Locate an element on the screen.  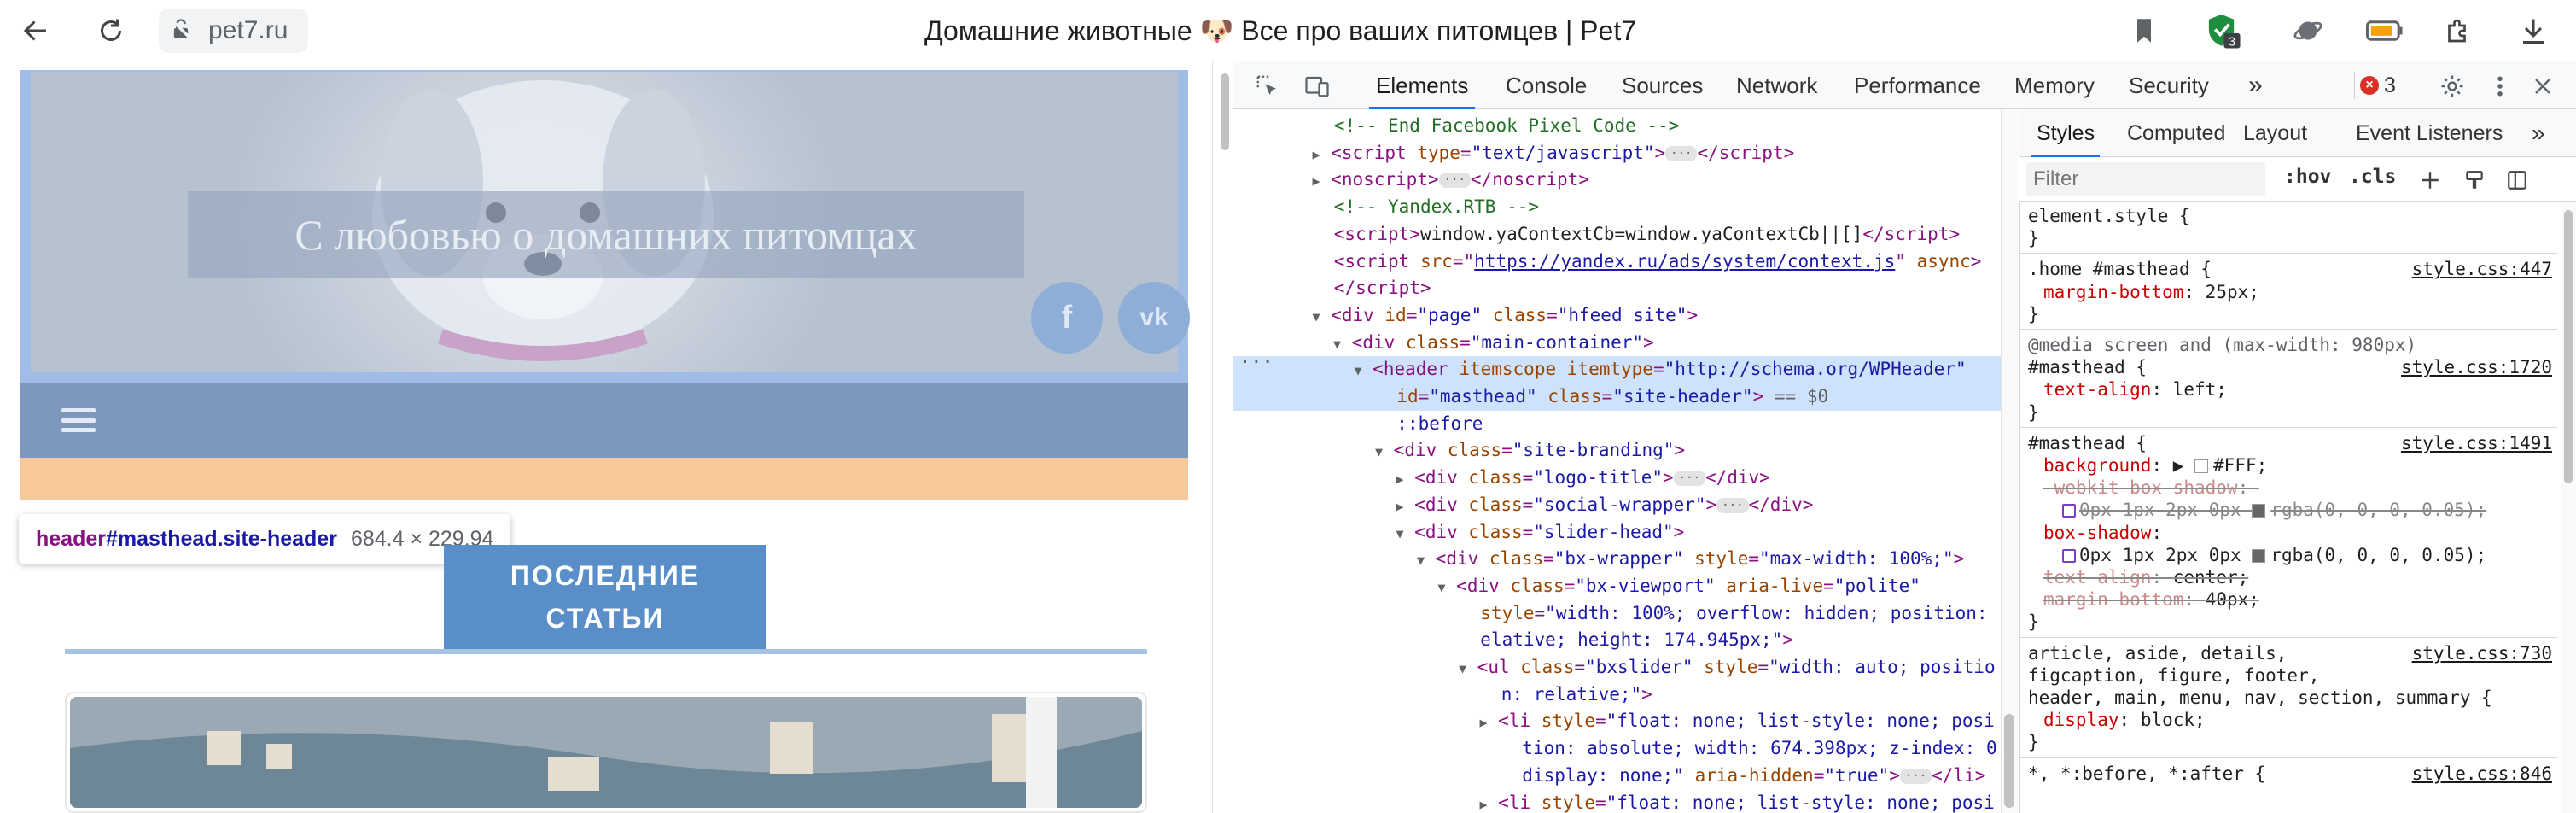
download-icon is located at coordinates (2533, 30).